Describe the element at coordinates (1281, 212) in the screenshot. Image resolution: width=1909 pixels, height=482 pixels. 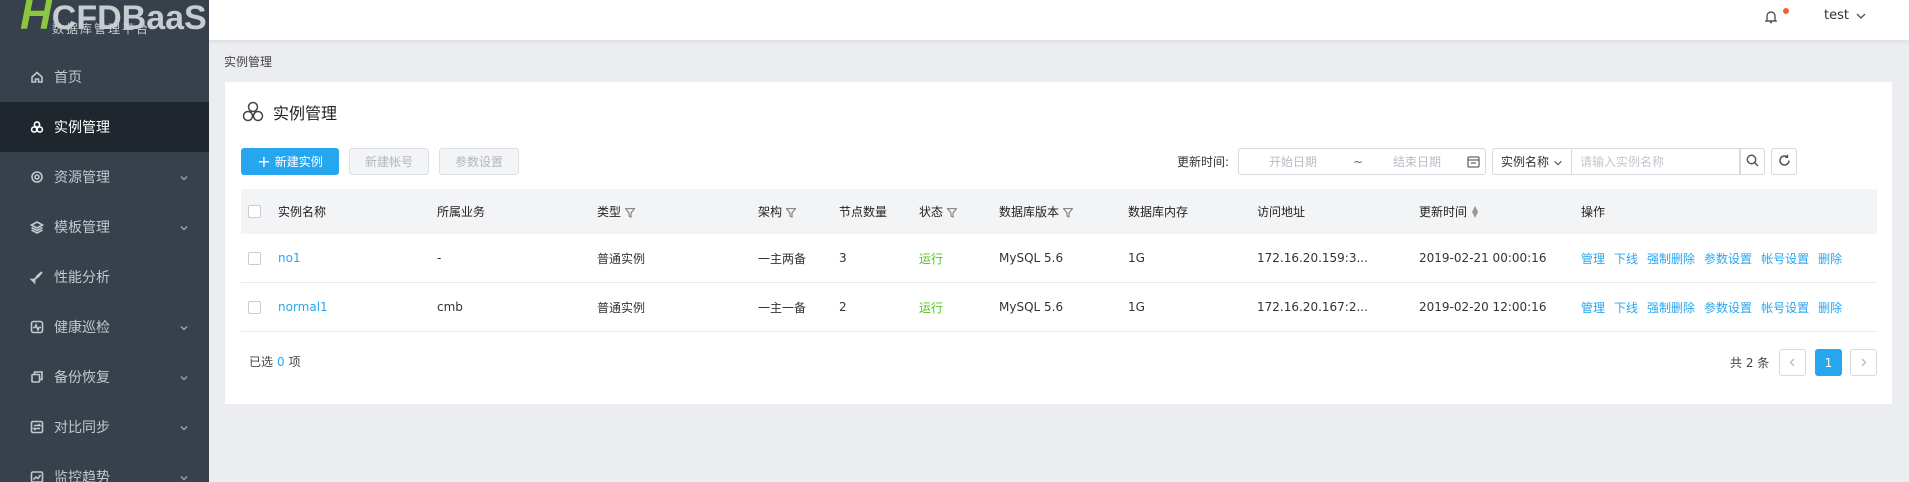
I see `column-header: 访问地址` at that location.